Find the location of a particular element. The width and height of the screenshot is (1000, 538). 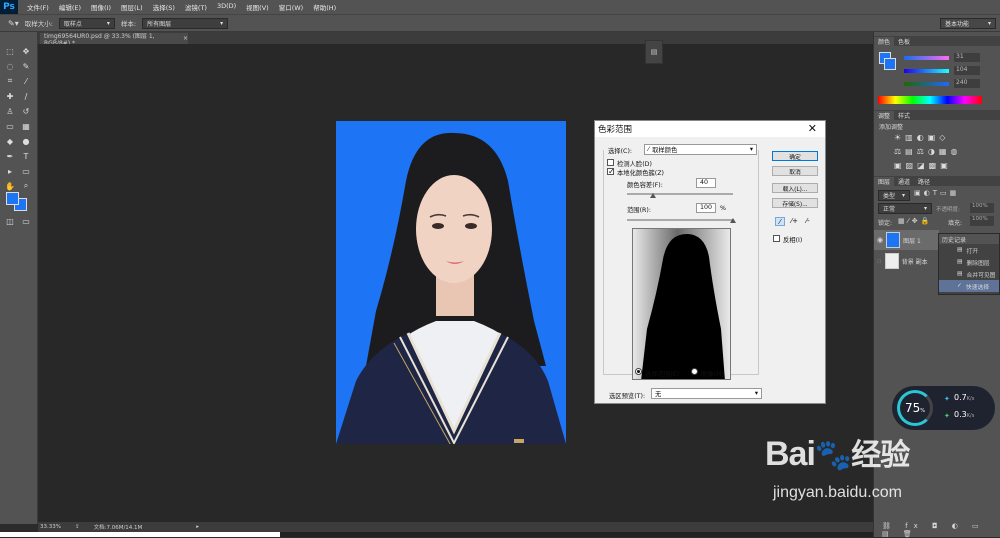

selection-preview is located at coordinates (681, 304).